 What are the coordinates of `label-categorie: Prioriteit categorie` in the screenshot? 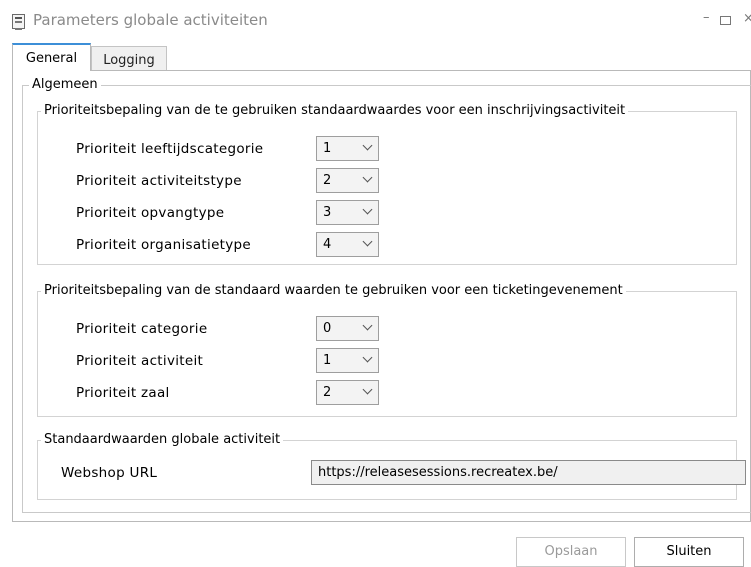 It's located at (142, 329).